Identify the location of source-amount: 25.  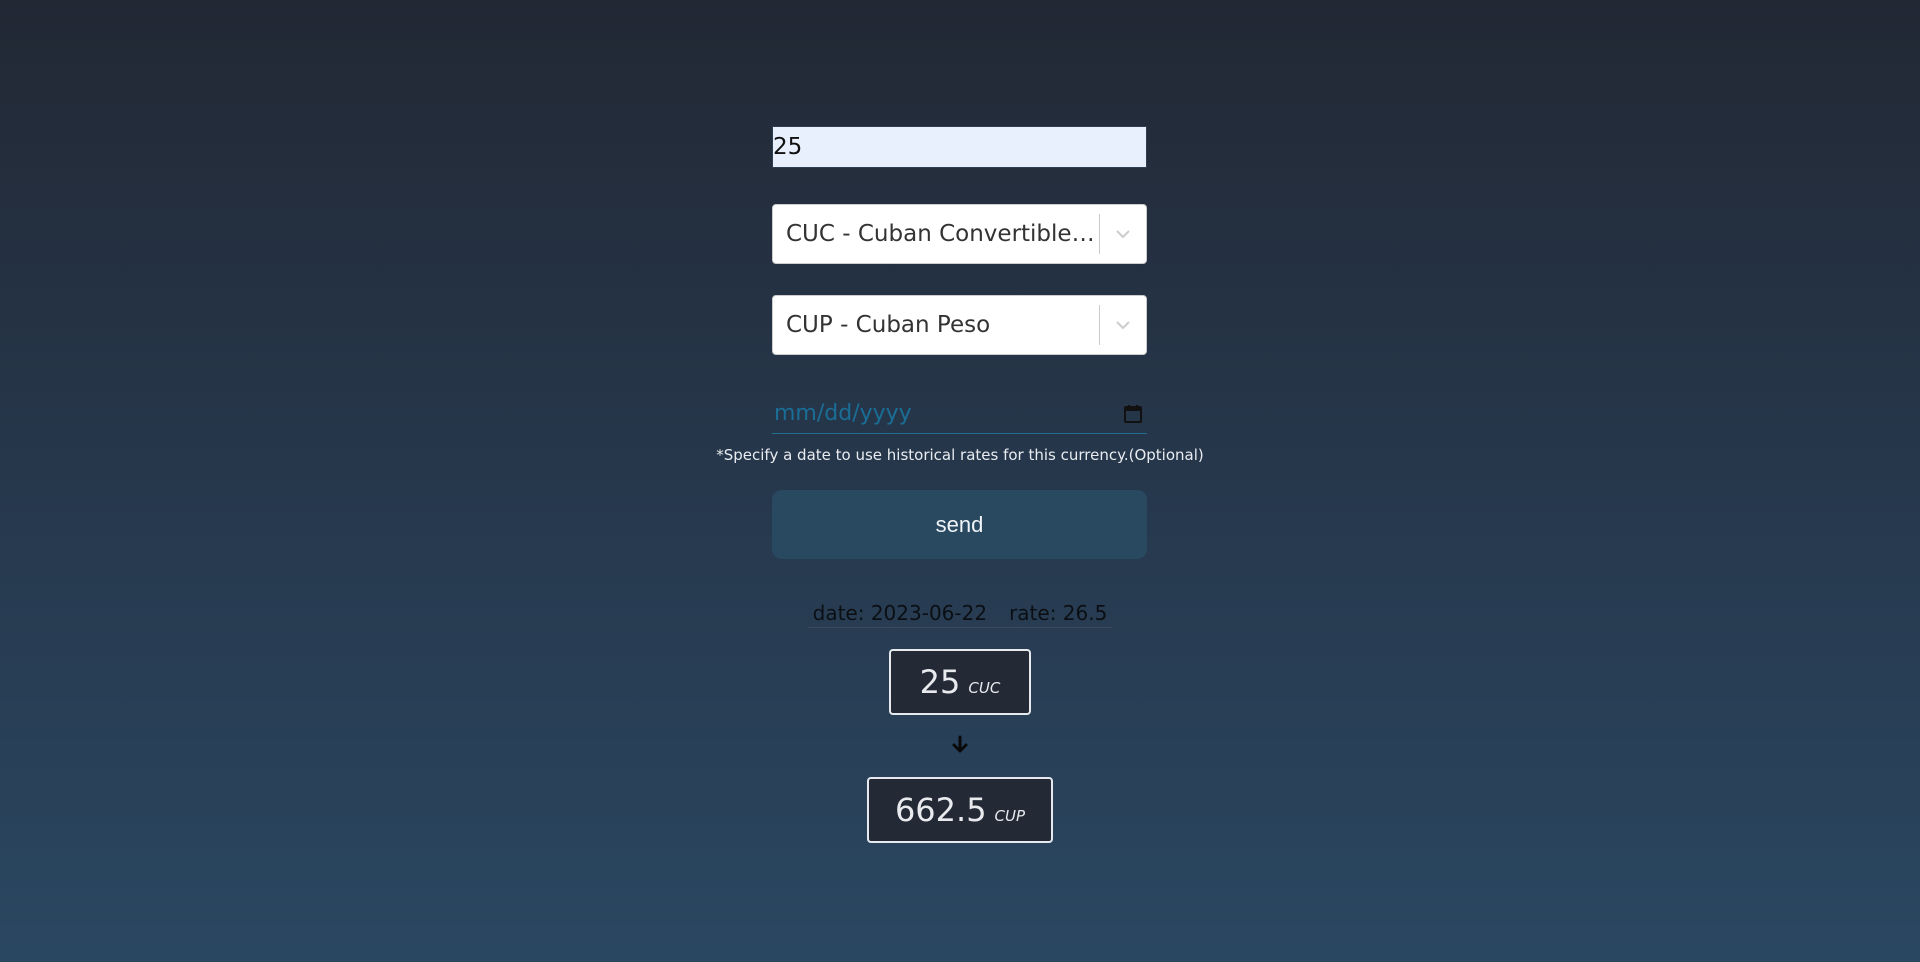
(940, 682).